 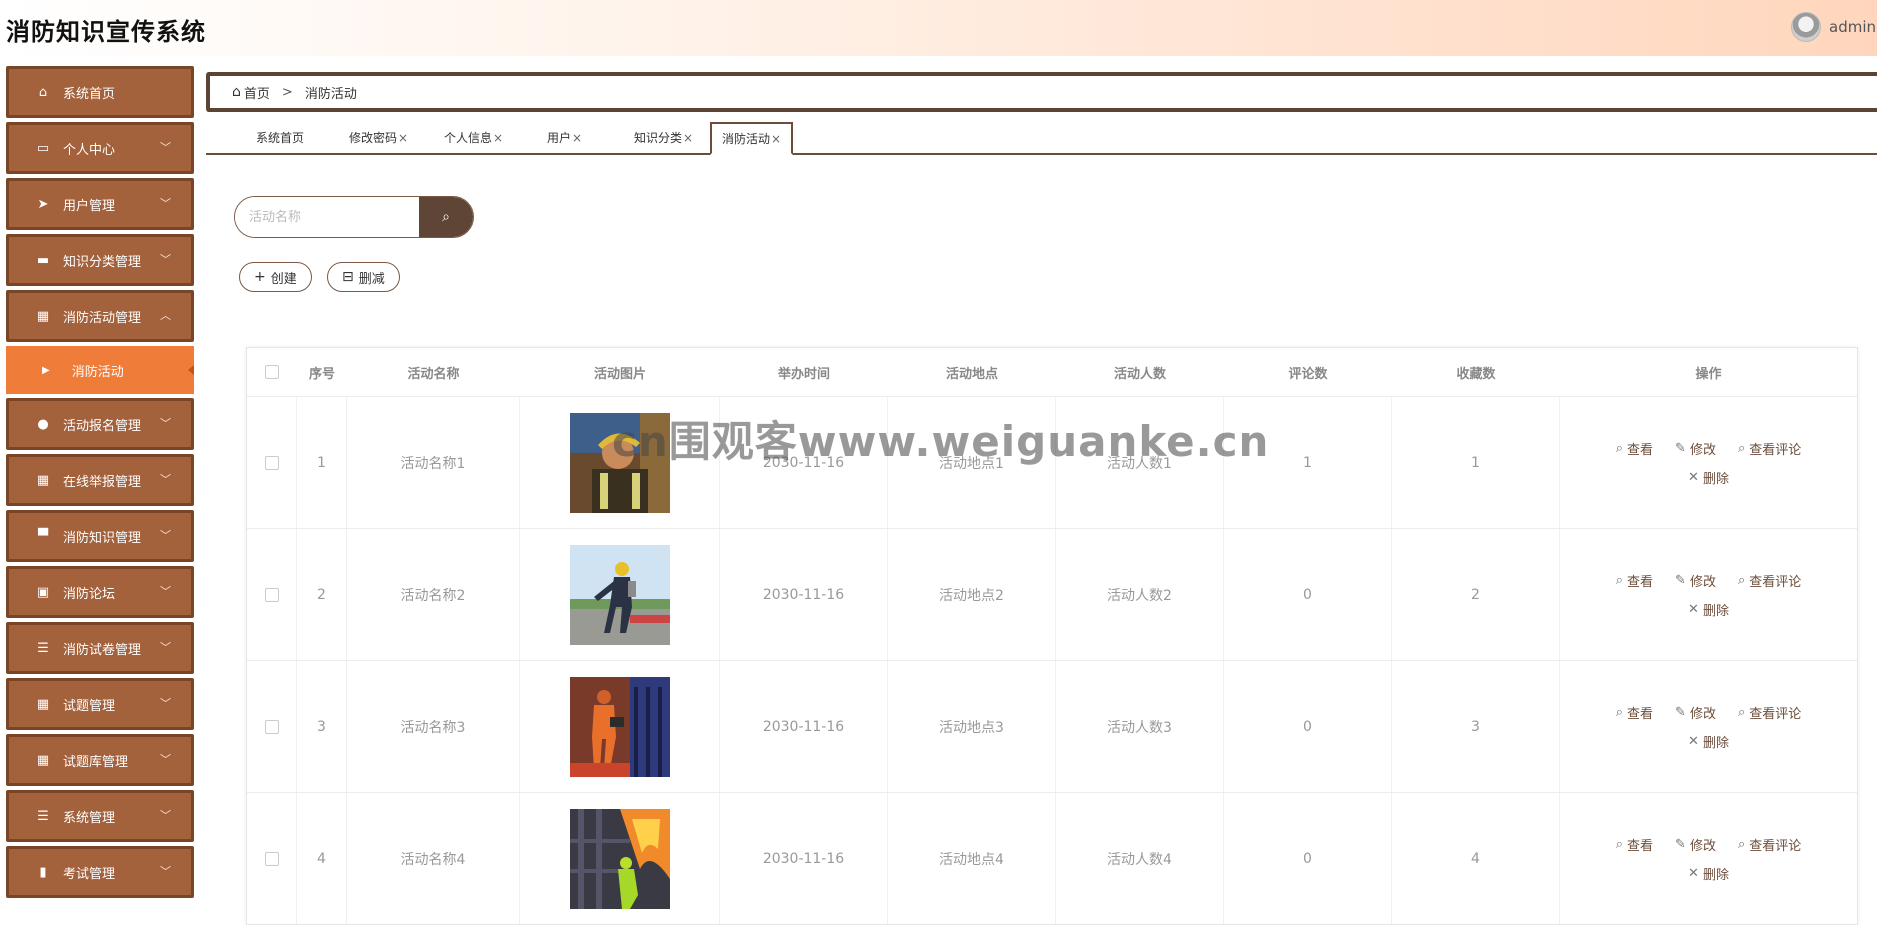 I want to click on user-menu: admin, so click(x=1834, y=27).